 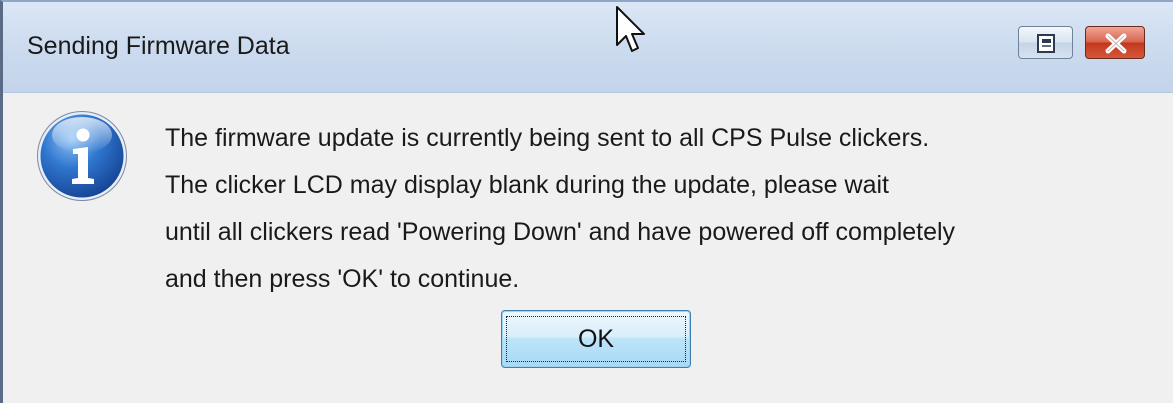 I want to click on window-title: Sending Firmware Data, so click(x=158, y=46).